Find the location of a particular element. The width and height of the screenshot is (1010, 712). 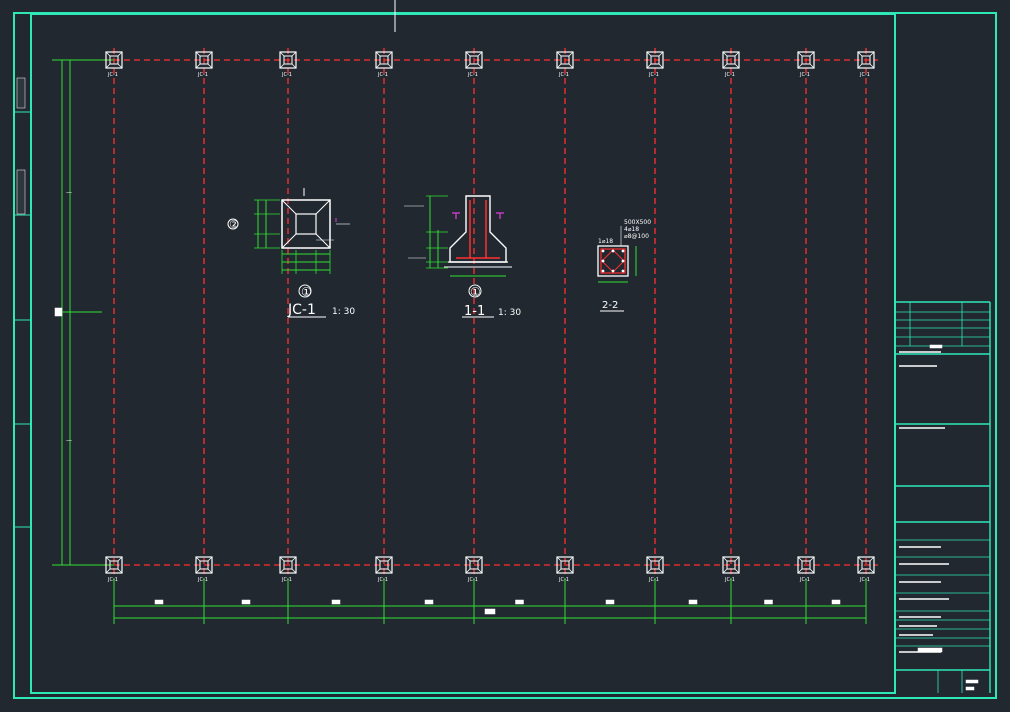

column-rebar-1: 4⌀18 is located at coordinates (631, 229).